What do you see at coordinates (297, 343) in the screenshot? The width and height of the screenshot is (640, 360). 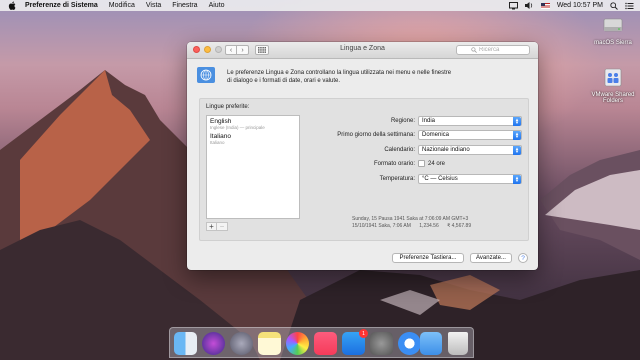 I see `photos-icon` at bounding box center [297, 343].